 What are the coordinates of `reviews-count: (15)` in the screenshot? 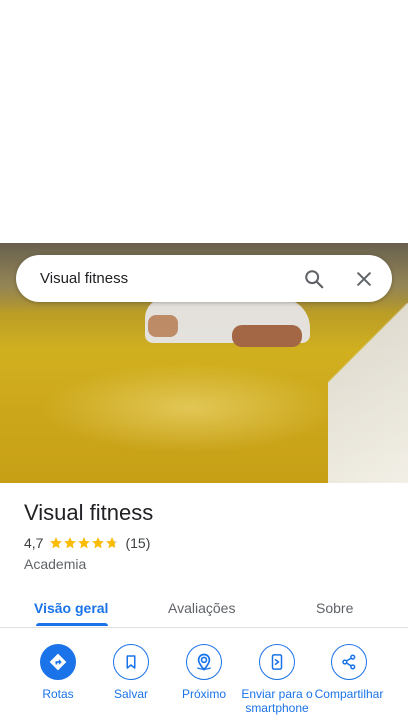 It's located at (137, 543).